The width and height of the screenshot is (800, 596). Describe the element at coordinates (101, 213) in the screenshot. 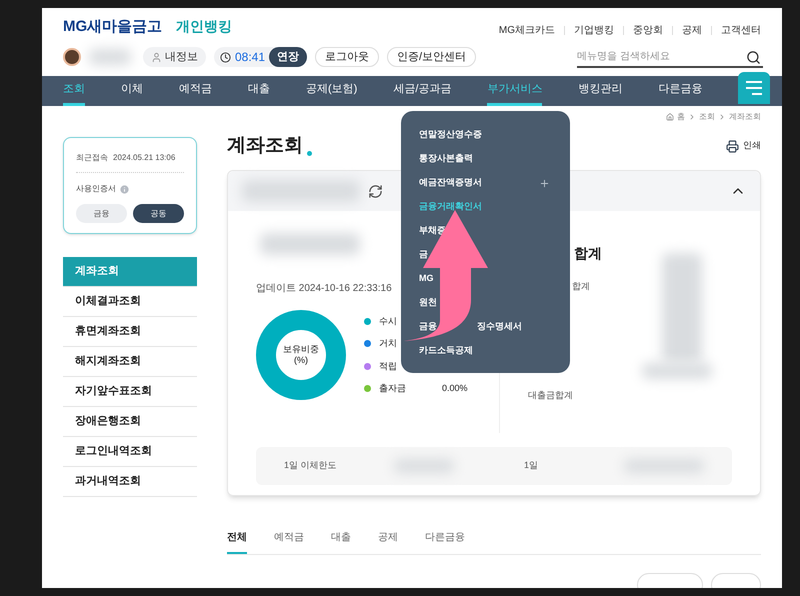

I see `certificate-option: 금융` at that location.